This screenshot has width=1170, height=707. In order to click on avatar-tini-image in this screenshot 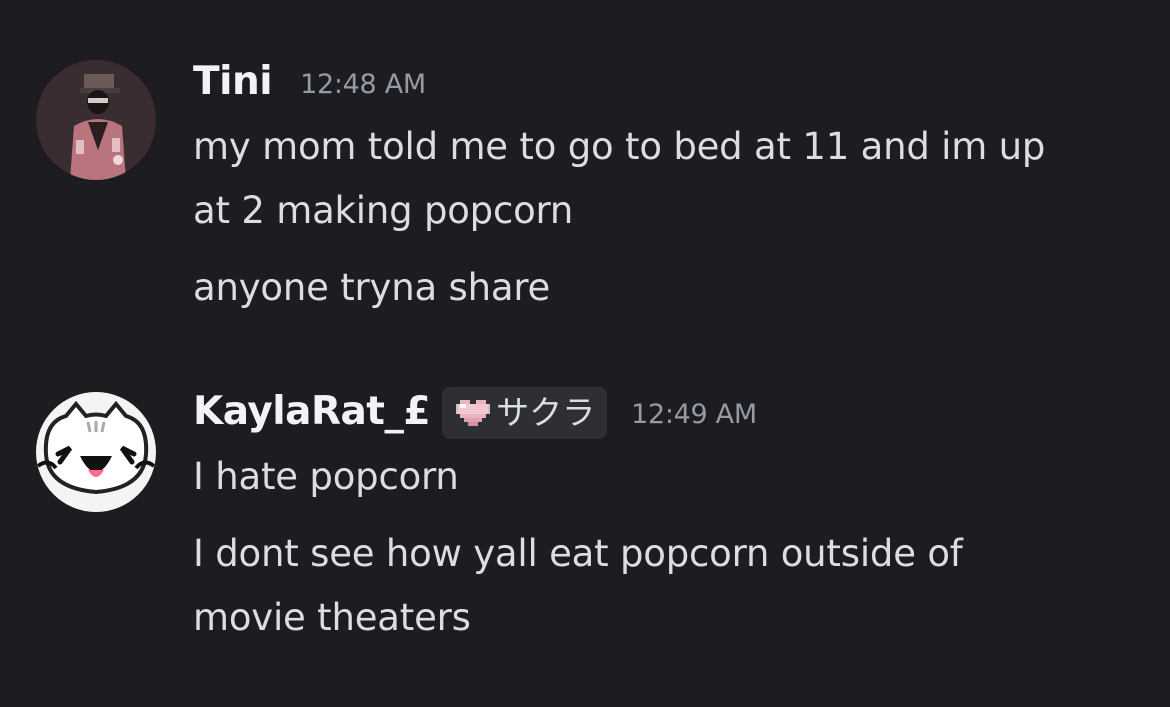, I will do `click(96, 120)`.